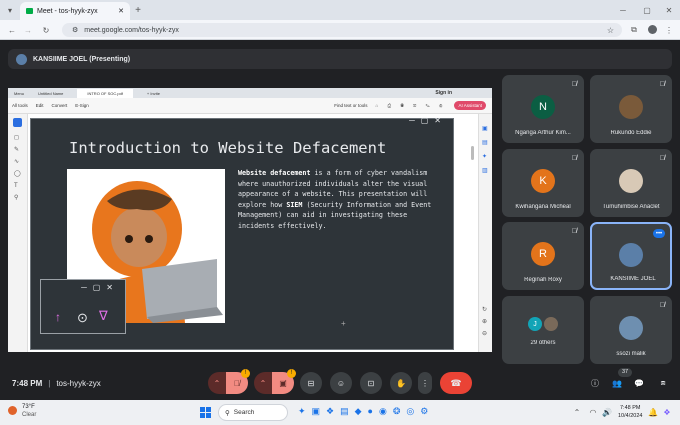 The image size is (680, 425). I want to click on camera-warning-badge: !, so click(291, 373).